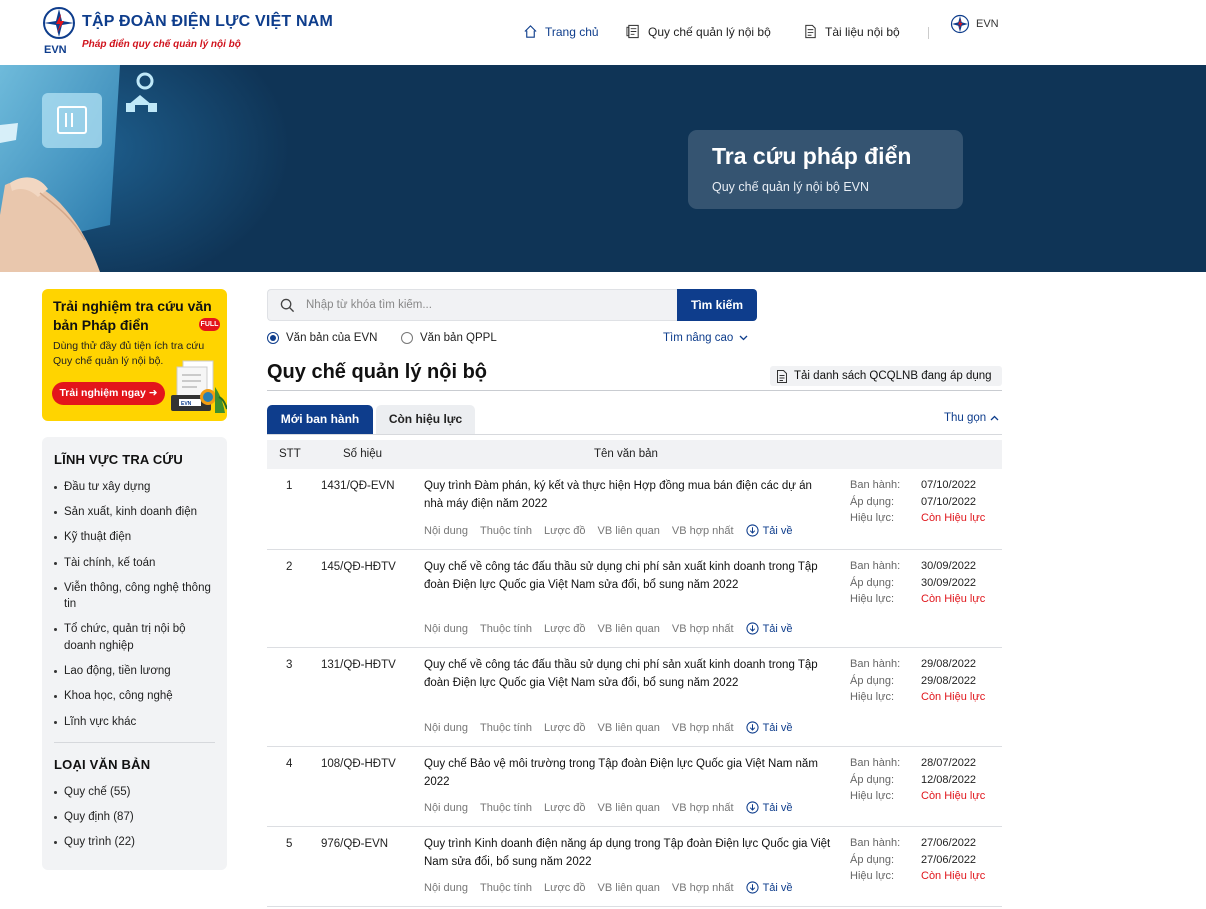  Describe the element at coordinates (136, 696) in the screenshot. I see `sidebar-item-field: Khoa học, công nghệ` at that location.